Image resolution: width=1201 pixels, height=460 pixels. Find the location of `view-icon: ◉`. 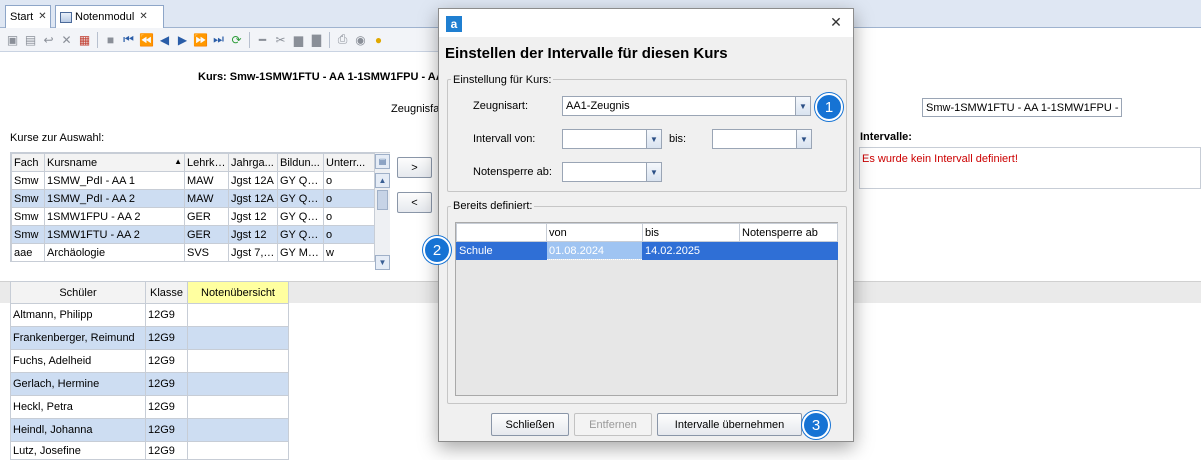

view-icon: ◉ is located at coordinates (360, 39).